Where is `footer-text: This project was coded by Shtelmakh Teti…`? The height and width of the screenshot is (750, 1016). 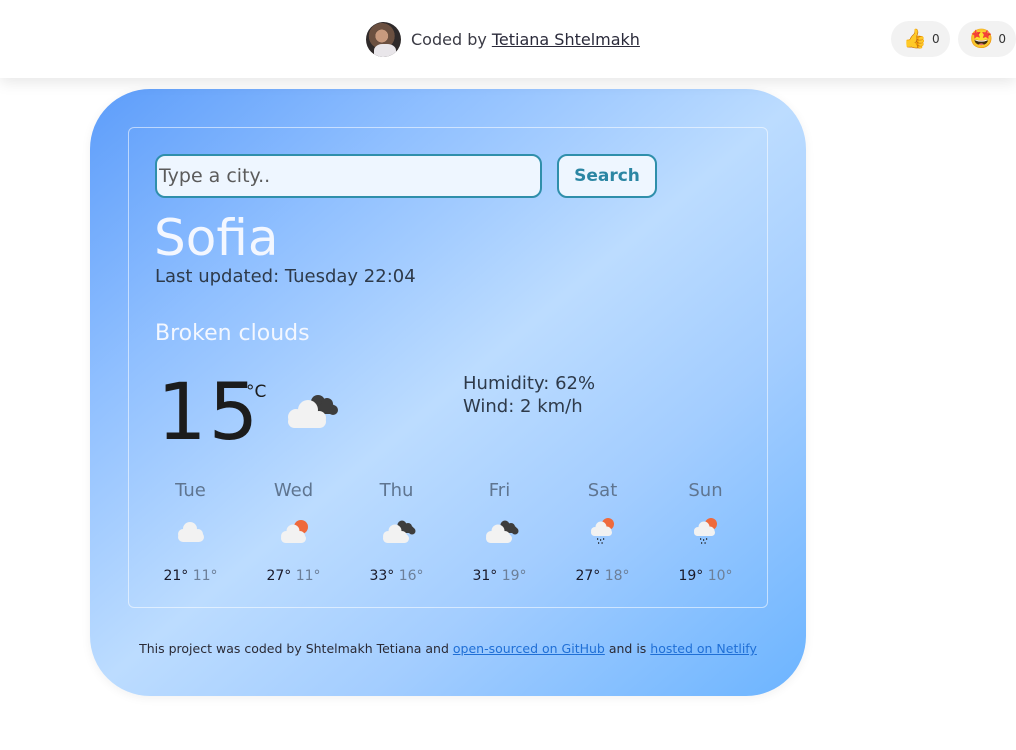 footer-text: This project was coded by Shtelmakh Teti… is located at coordinates (296, 648).